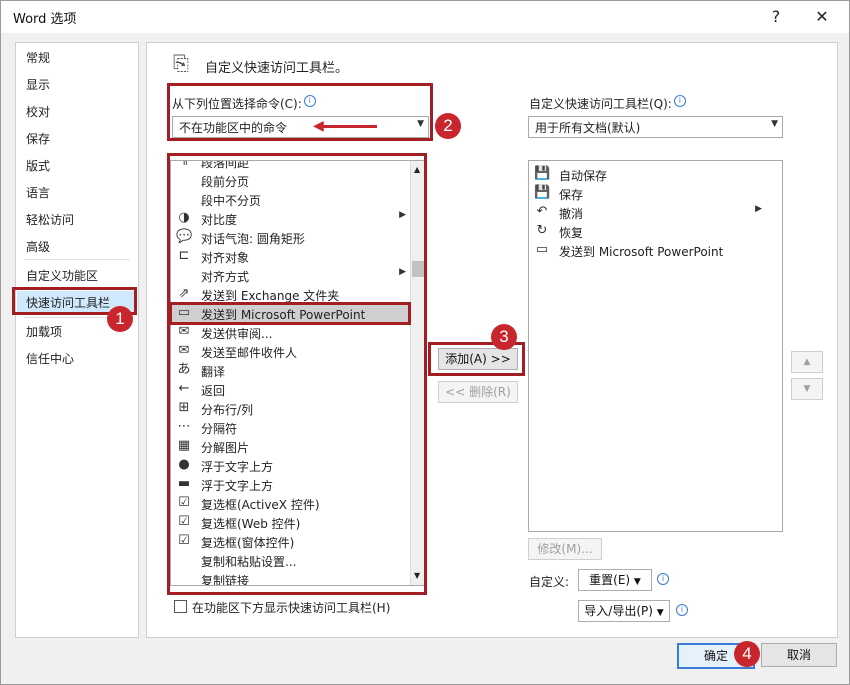  I want to click on reset-dropdown: 重置(E) ▼, so click(615, 580).